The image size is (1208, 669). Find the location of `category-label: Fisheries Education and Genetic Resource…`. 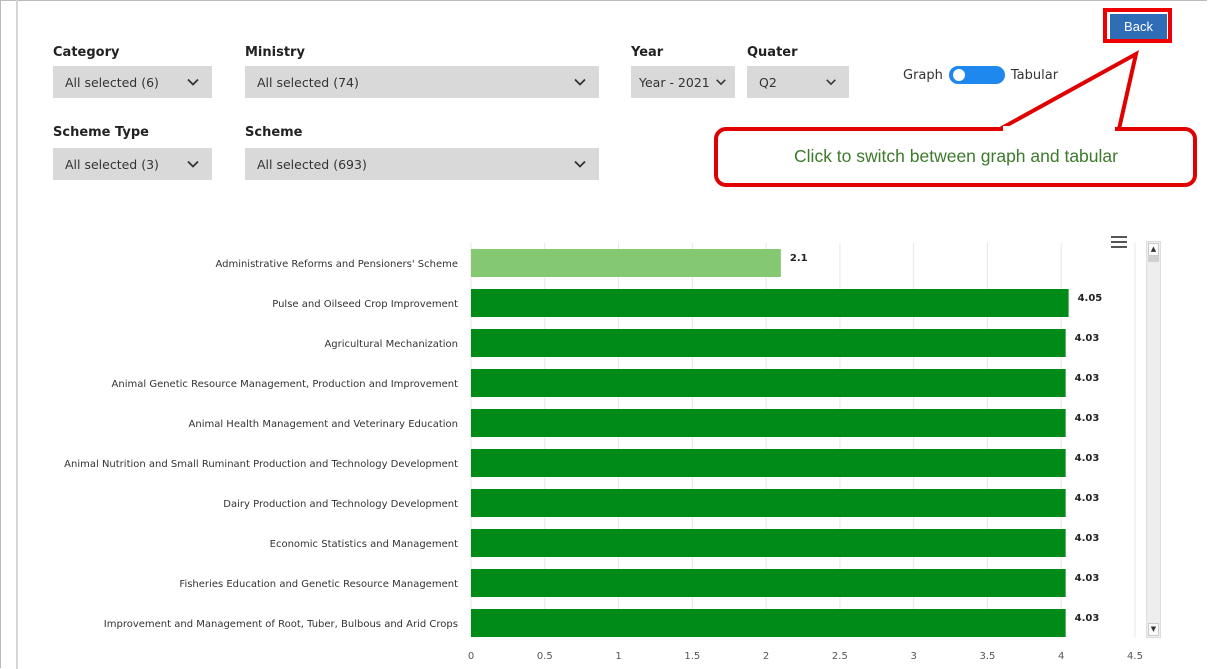

category-label: Fisheries Education and Genetic Resource… is located at coordinates (318, 584).